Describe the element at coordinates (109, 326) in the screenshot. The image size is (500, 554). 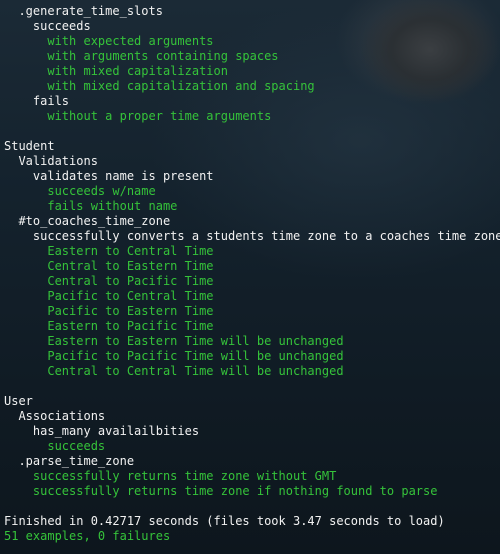
I see `passing-example: Eastern to Pacific Time` at that location.